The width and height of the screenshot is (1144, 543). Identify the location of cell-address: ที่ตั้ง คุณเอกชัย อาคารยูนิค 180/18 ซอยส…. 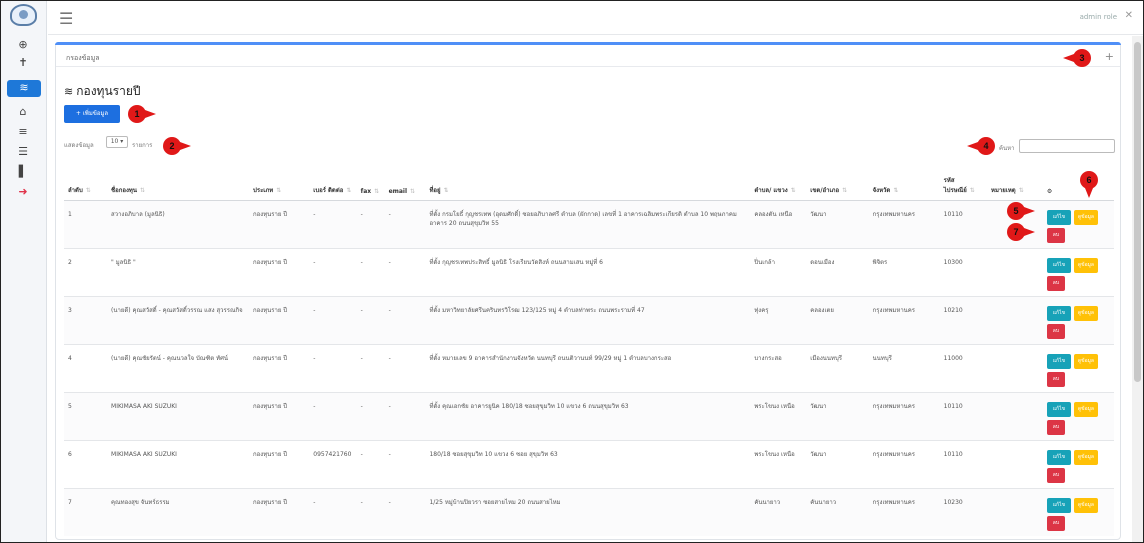
(588, 415).